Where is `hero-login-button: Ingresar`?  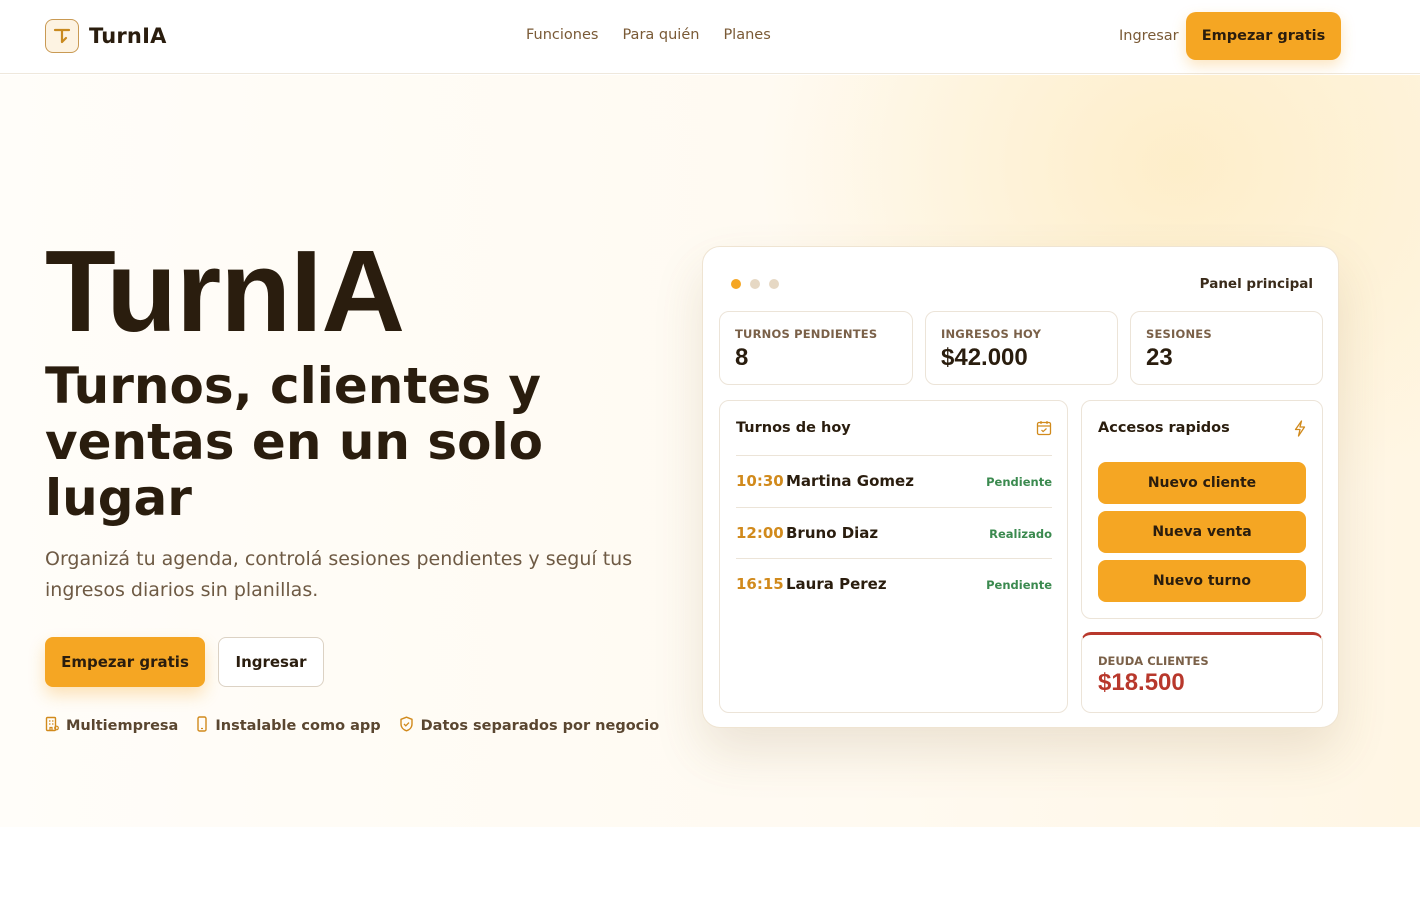
hero-login-button: Ingresar is located at coordinates (271, 662).